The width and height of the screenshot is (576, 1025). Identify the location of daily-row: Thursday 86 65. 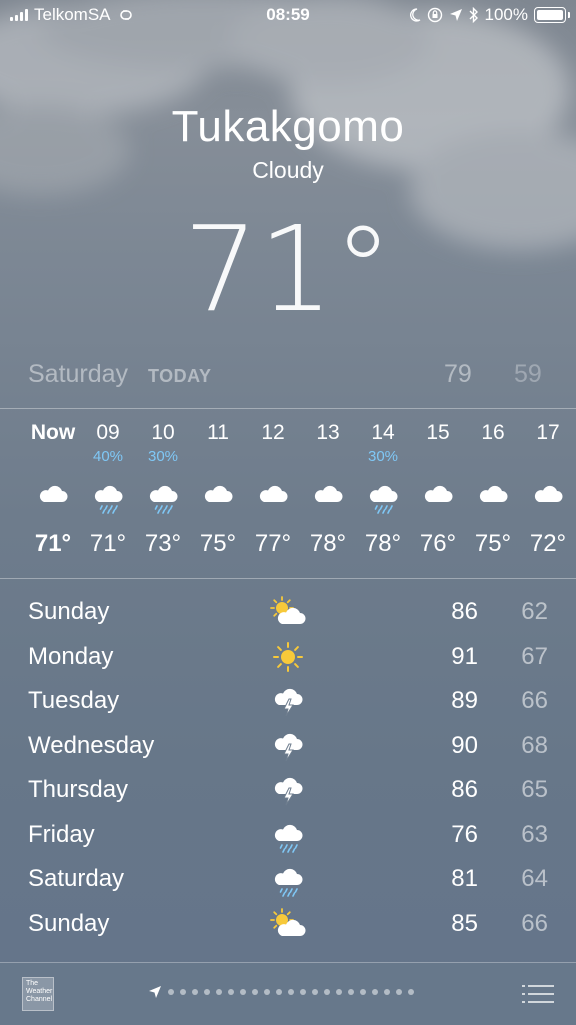
(288, 790).